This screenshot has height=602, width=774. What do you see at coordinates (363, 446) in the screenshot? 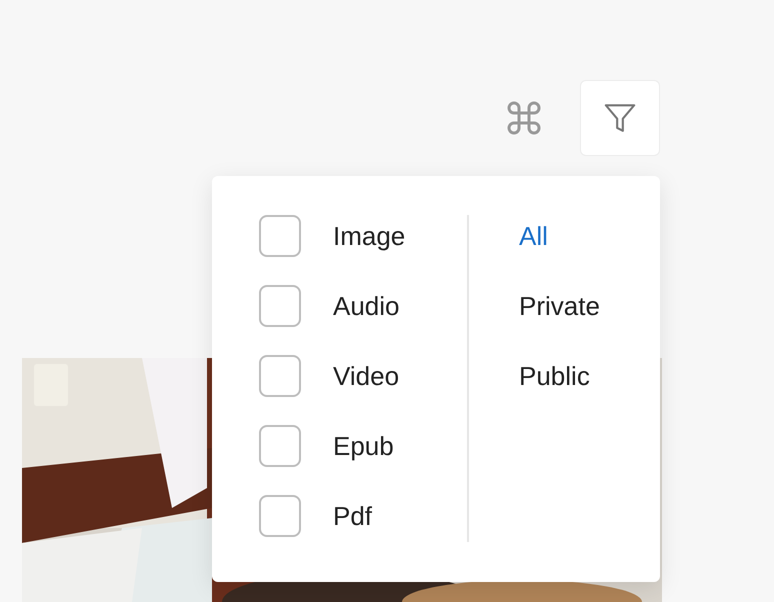
I see `checkbox-label: Epub` at bounding box center [363, 446].